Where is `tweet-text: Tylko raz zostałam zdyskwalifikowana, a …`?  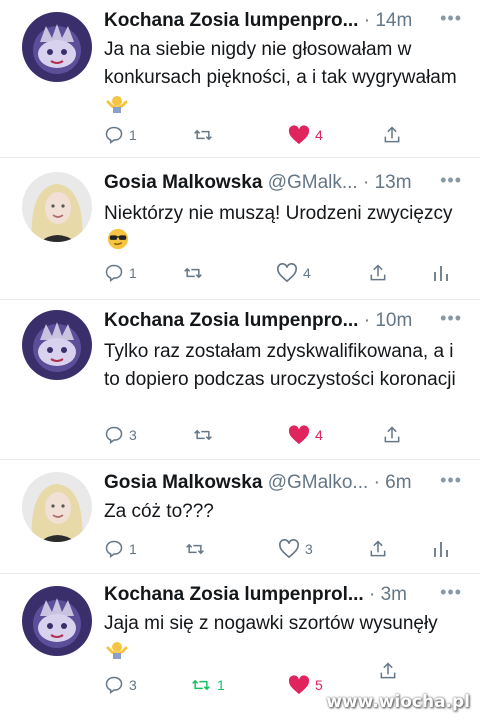
tweet-text: Tylko raz zostałam zdyskwalifikowana, a … is located at coordinates (280, 365).